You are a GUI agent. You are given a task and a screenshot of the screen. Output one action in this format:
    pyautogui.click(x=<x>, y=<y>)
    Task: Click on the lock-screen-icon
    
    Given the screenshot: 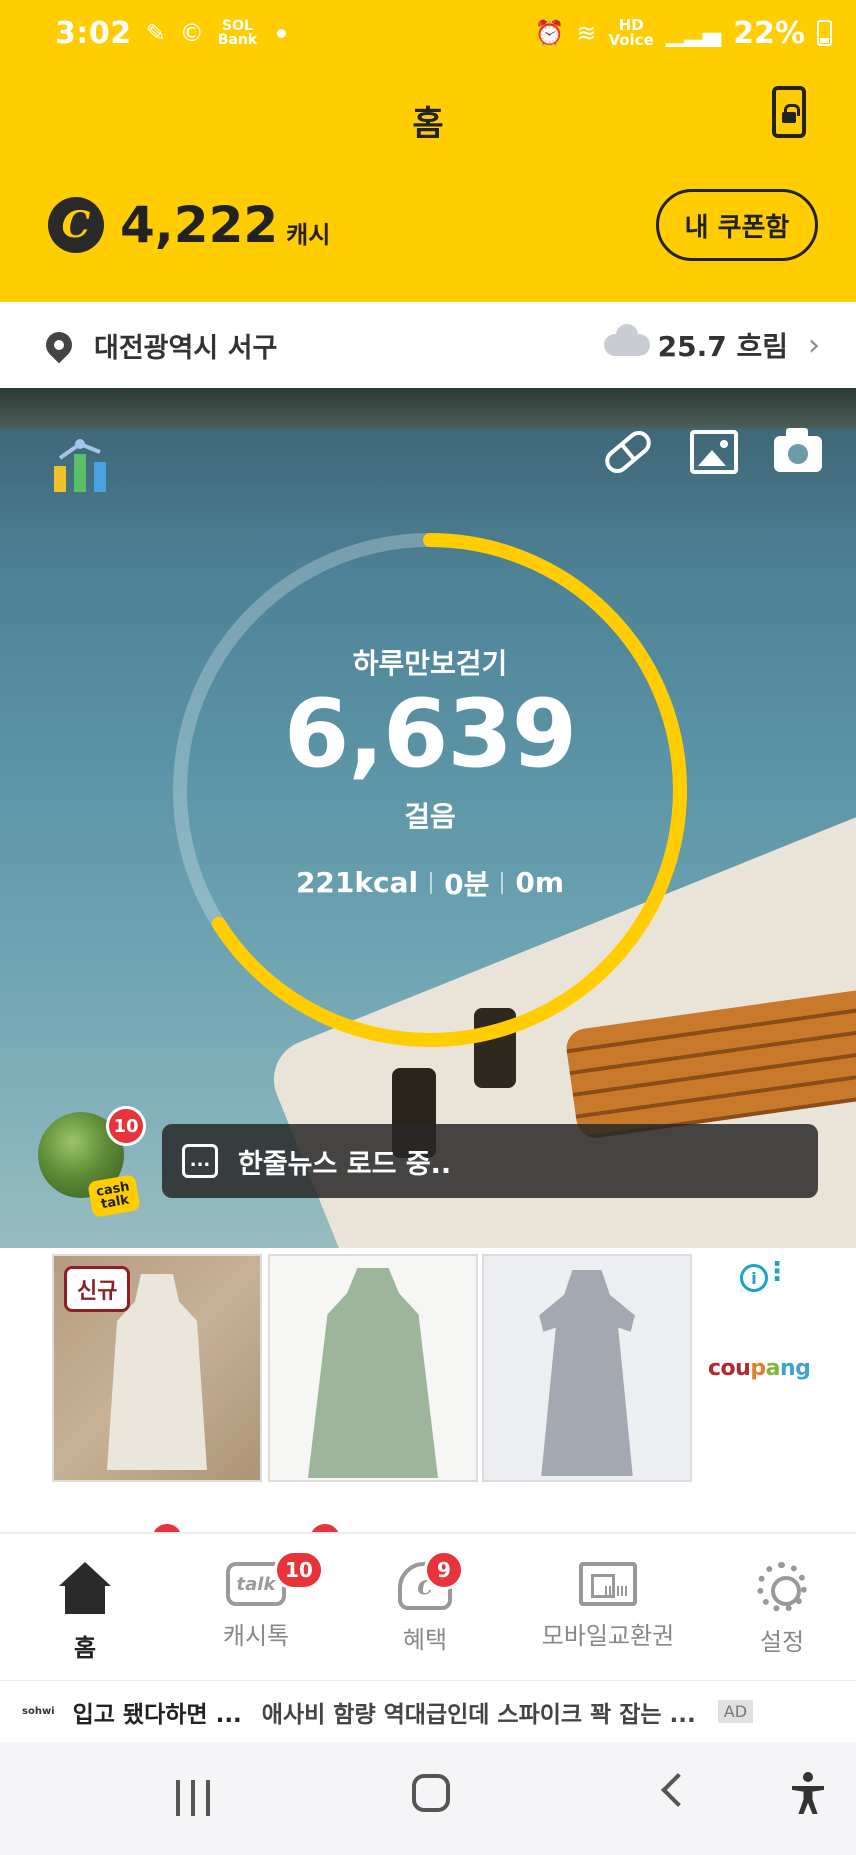 What is the action you would take?
    pyautogui.click(x=789, y=112)
    